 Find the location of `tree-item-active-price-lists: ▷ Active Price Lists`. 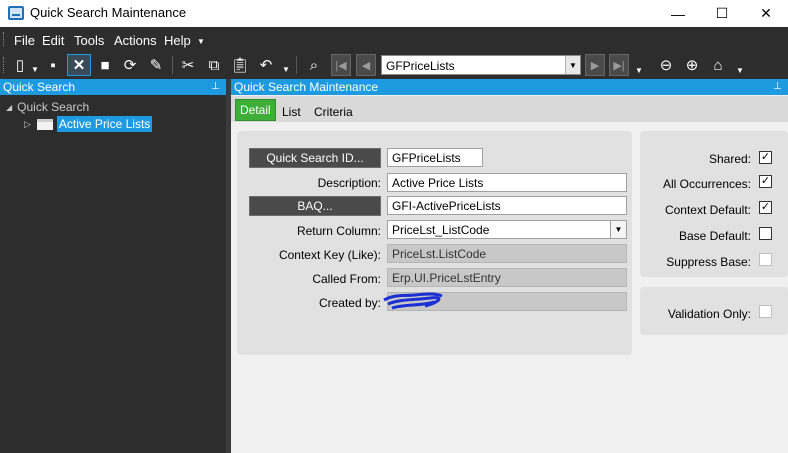

tree-item-active-price-lists: ▷ Active Price Lists is located at coordinates (88, 124).